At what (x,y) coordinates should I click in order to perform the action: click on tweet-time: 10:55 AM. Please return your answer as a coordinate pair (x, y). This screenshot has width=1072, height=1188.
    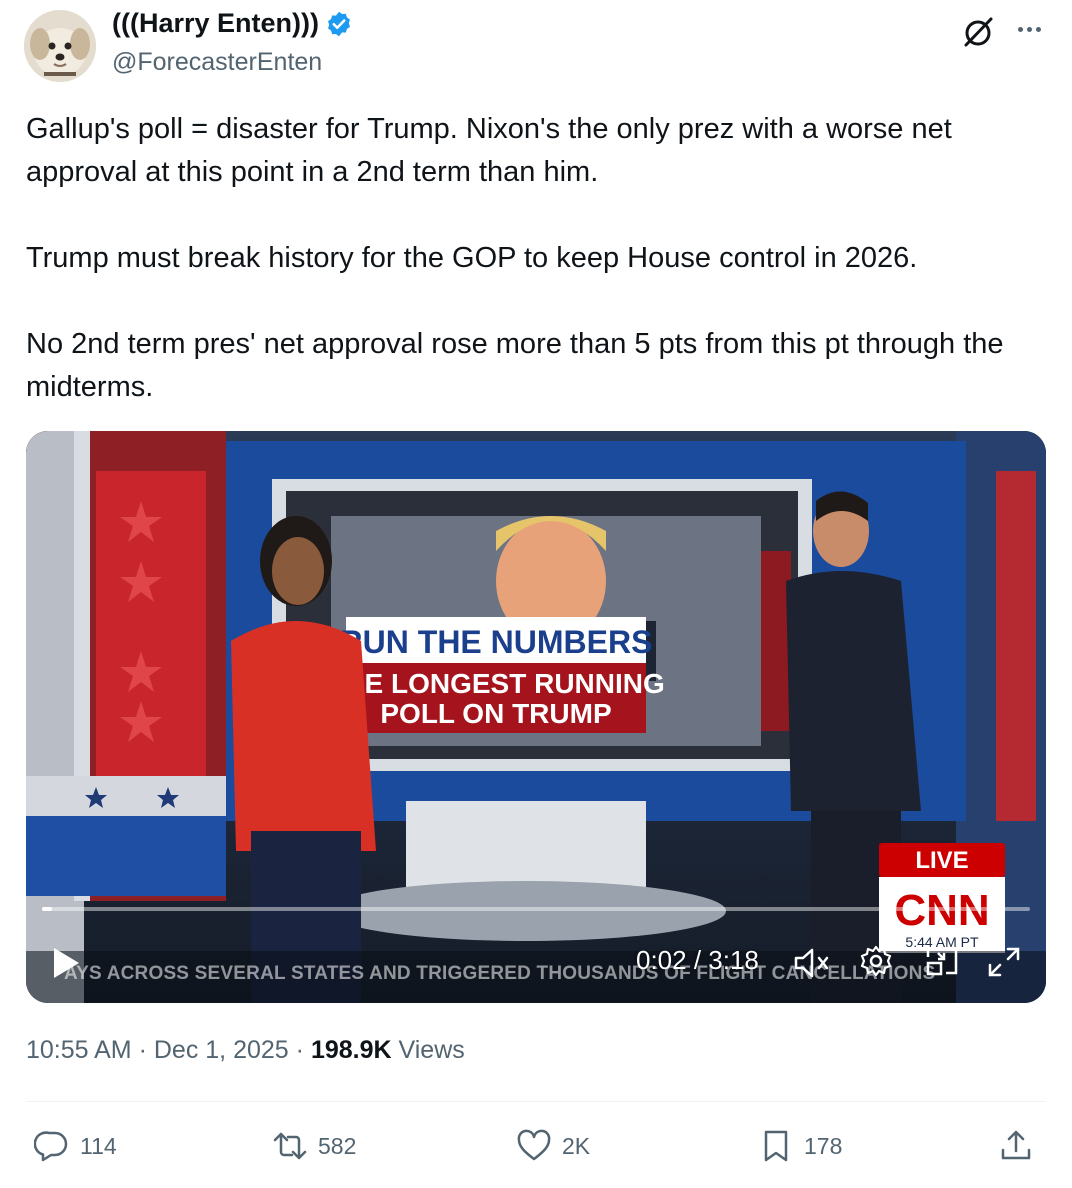
    Looking at the image, I should click on (79, 1050).